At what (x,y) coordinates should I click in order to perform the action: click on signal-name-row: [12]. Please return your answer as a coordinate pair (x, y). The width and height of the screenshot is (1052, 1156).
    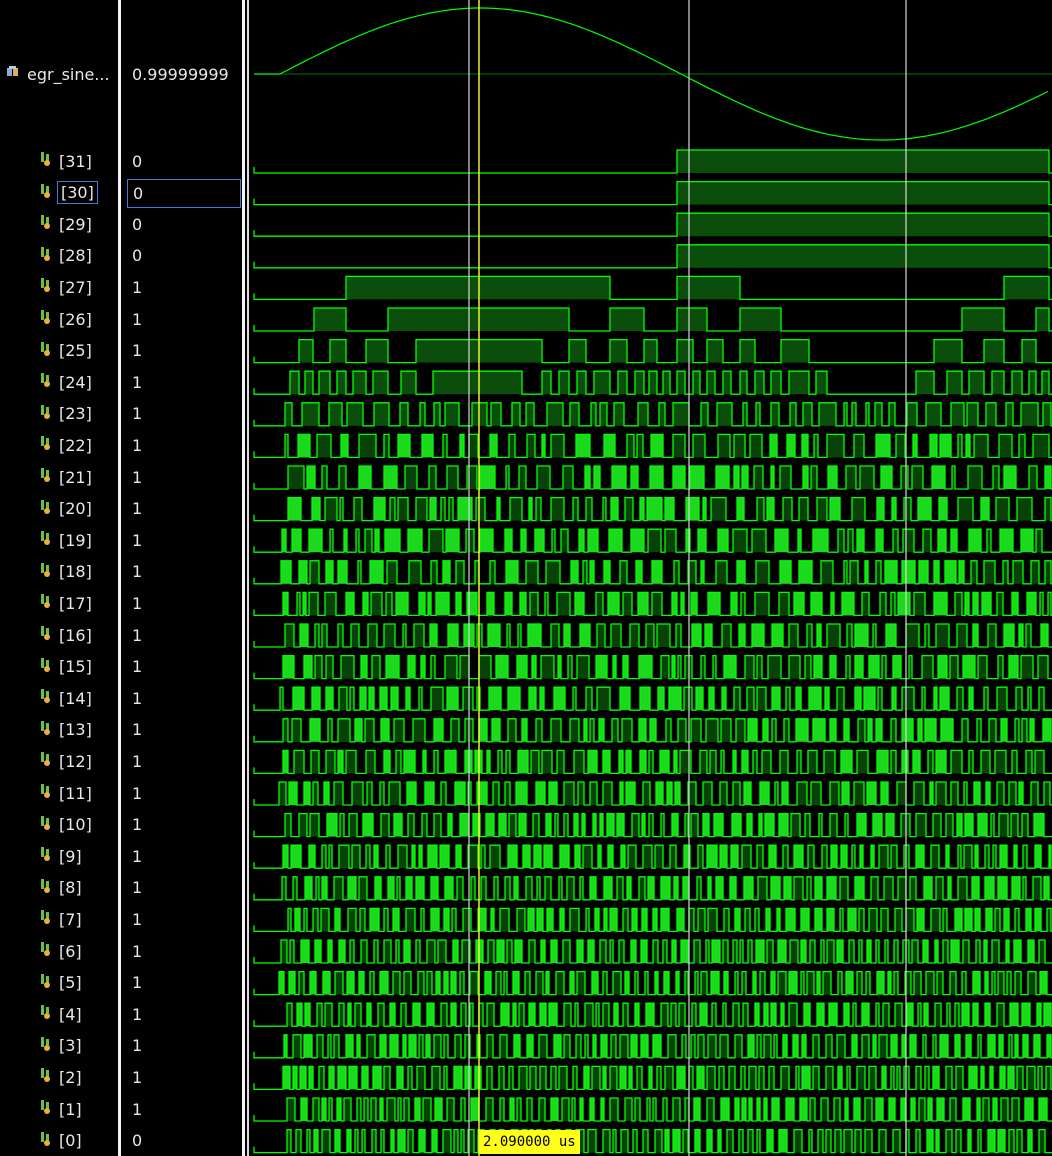
    Looking at the image, I should click on (65, 761).